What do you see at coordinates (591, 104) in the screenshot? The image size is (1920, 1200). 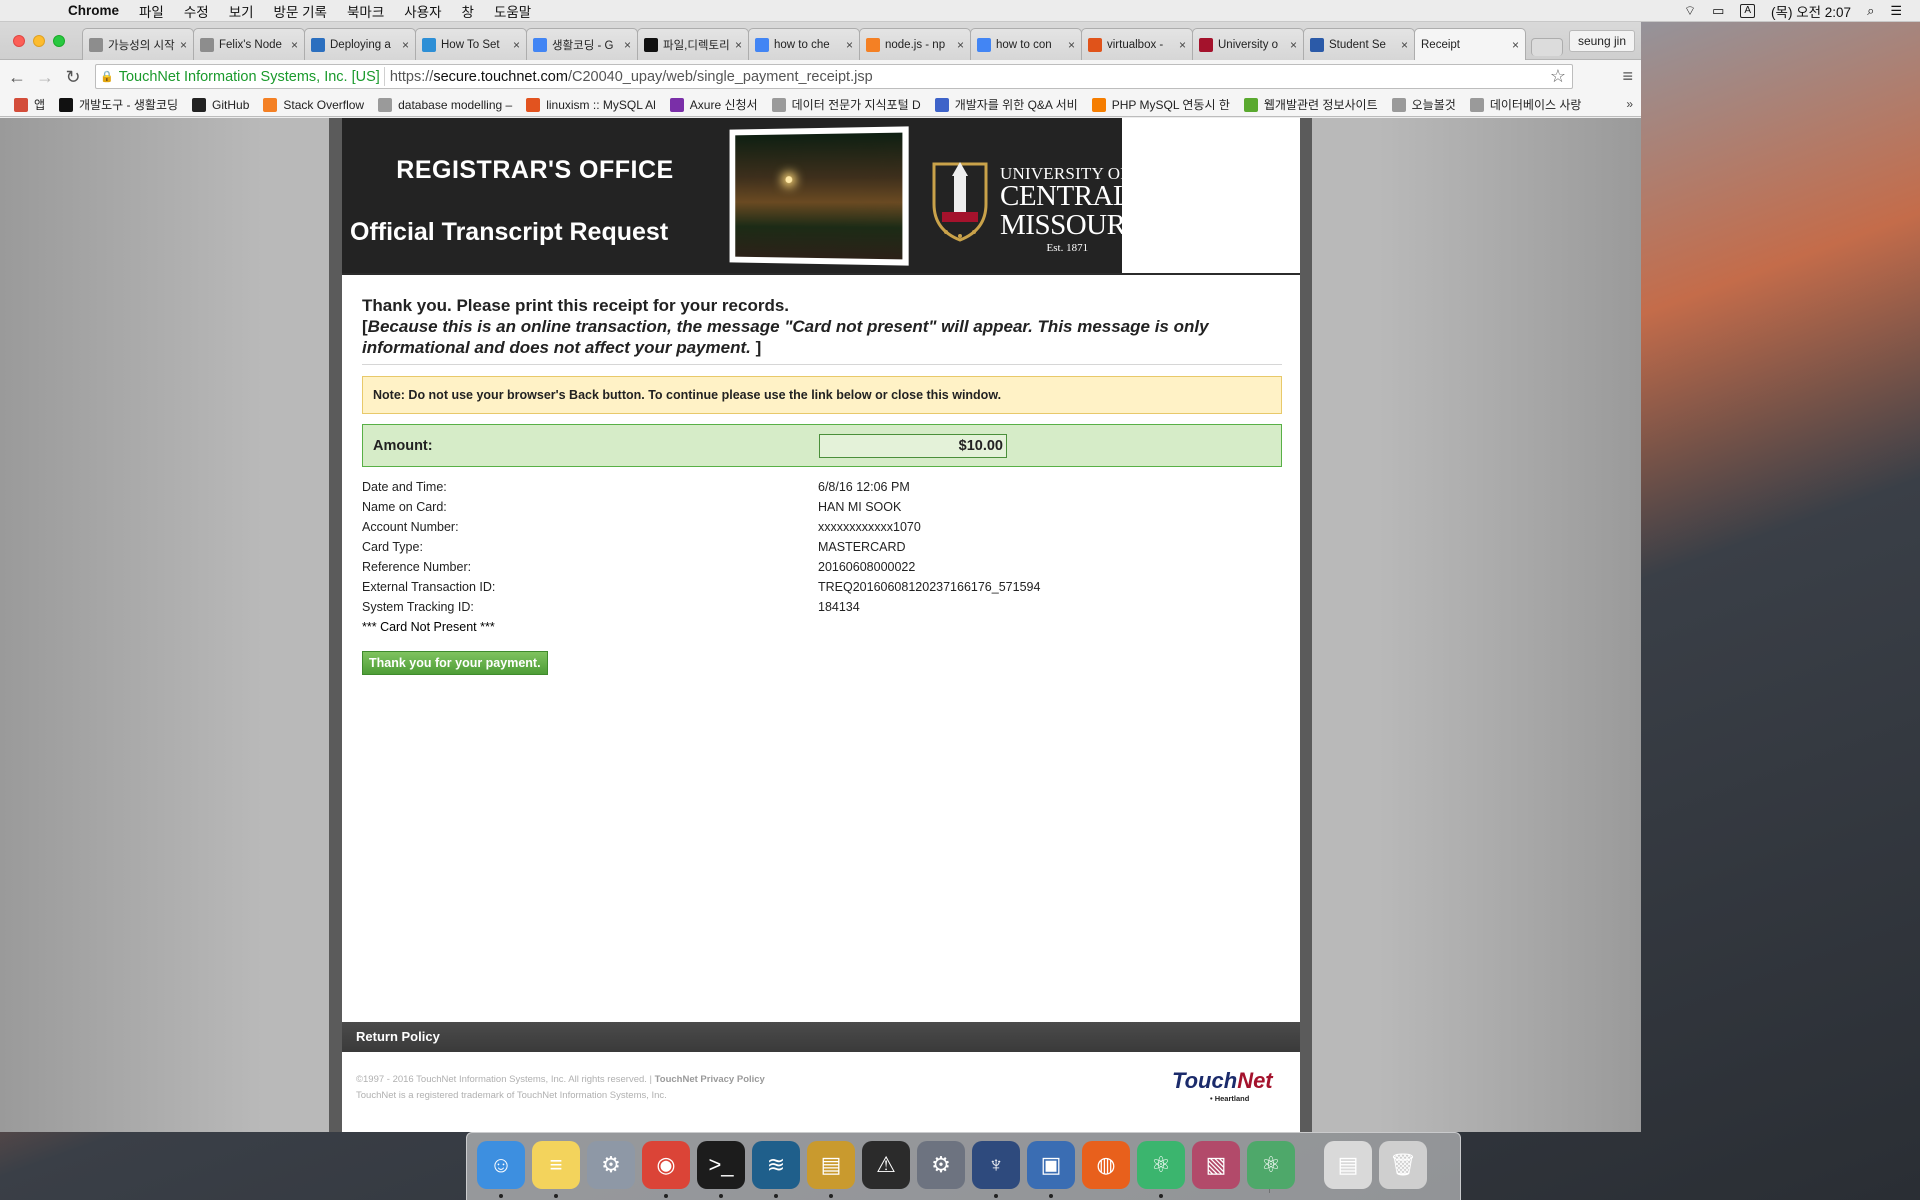 I see `bookmark-item: linuxism :: MySQL Al` at bounding box center [591, 104].